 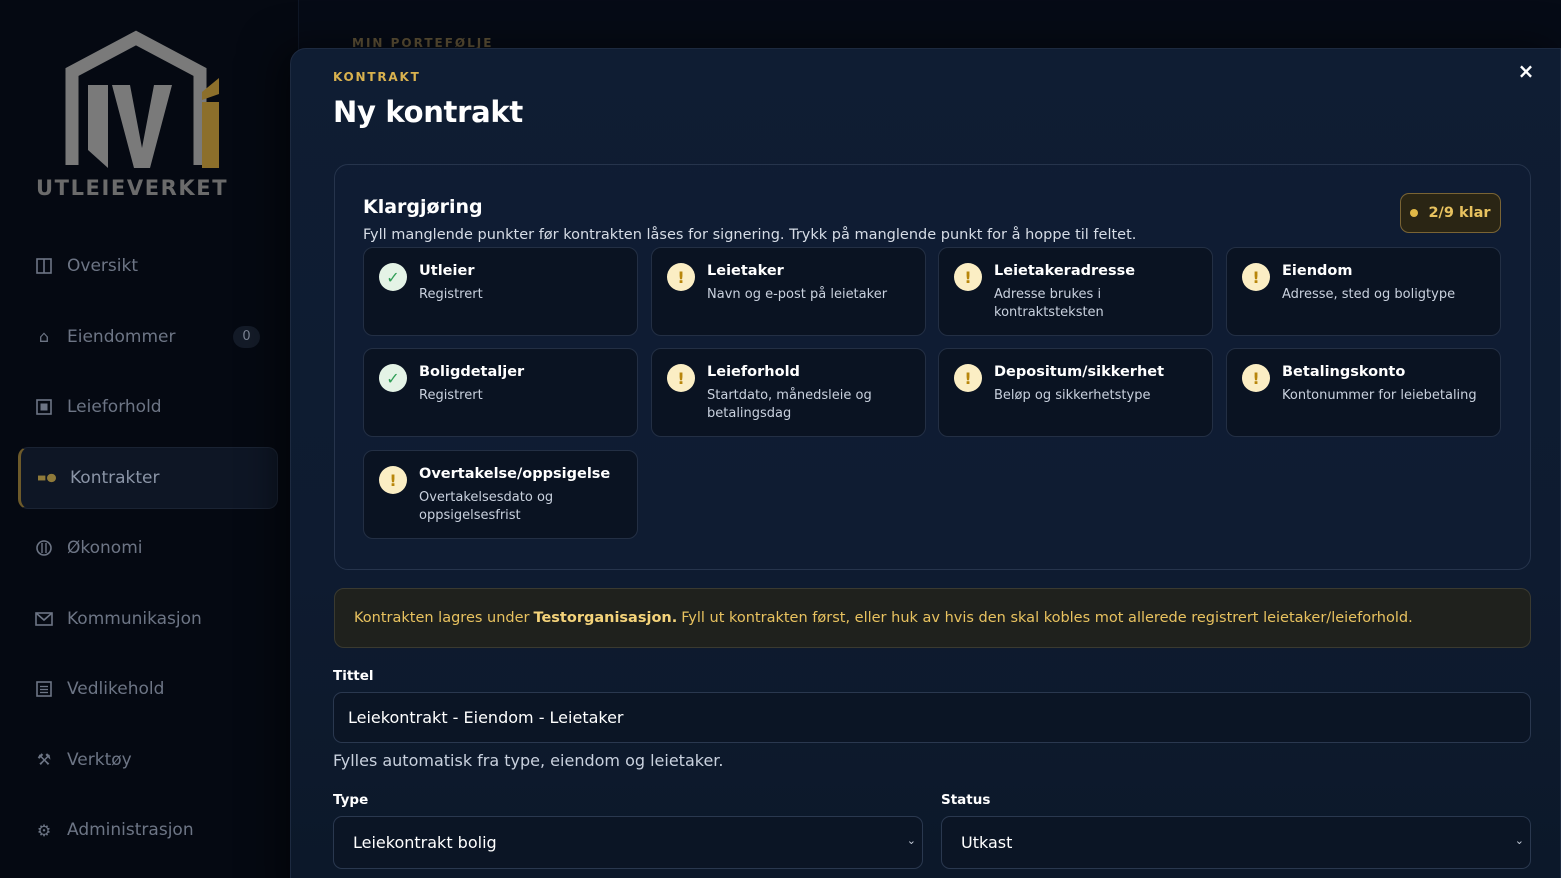 I want to click on check-item-subtitle: Kontonummer for leiebetaling, so click(x=1379, y=395).